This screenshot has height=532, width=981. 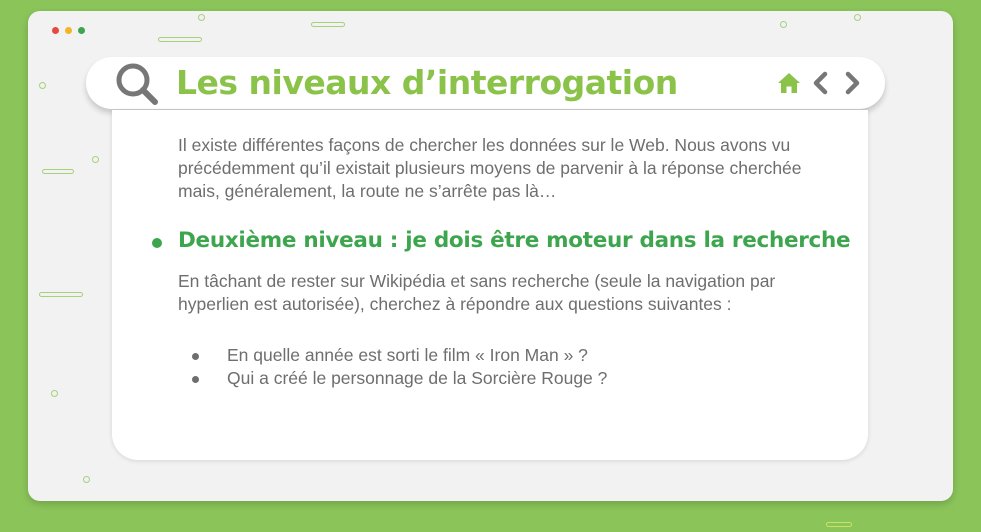 I want to click on chevron-right-icon, so click(x=852, y=83).